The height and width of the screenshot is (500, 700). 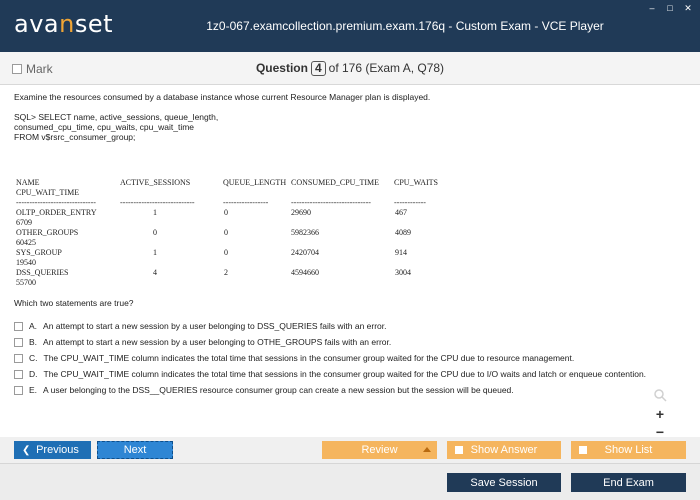 What do you see at coordinates (155, 182) in the screenshot?
I see `header-active-sessions: ACTIVE_SESSIONS` at bounding box center [155, 182].